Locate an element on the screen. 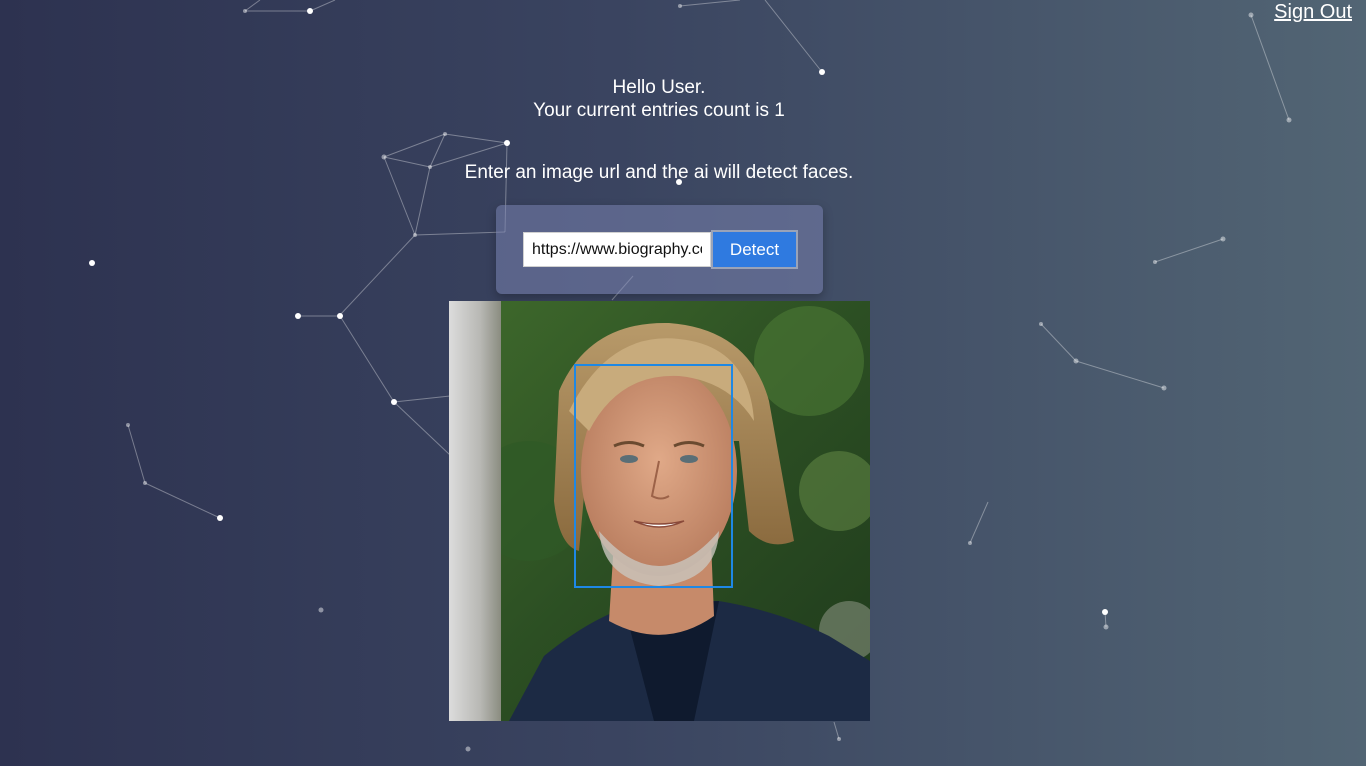 The width and height of the screenshot is (1366, 766). sign-out-link: Sign Out is located at coordinates (1313, 12).